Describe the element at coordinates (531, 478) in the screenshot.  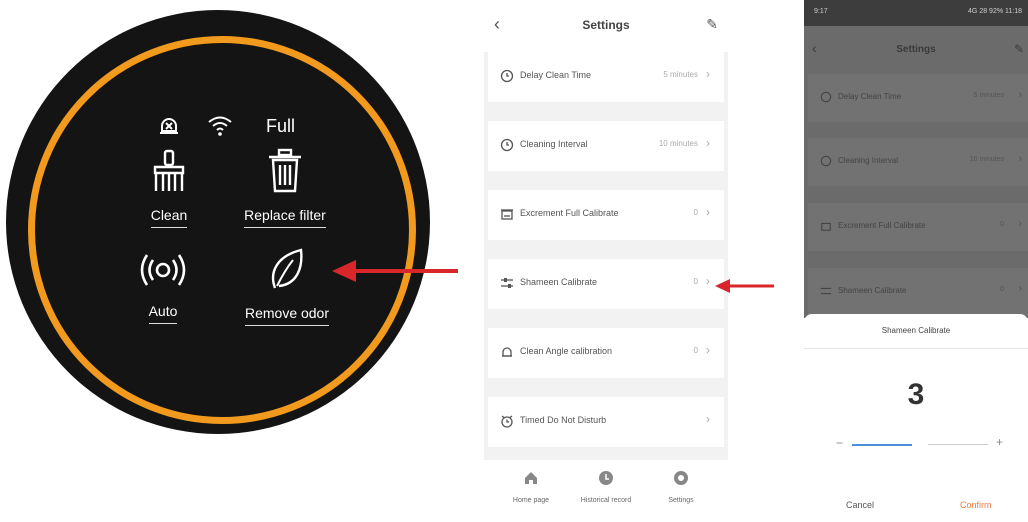
I see `home-icon` at that location.